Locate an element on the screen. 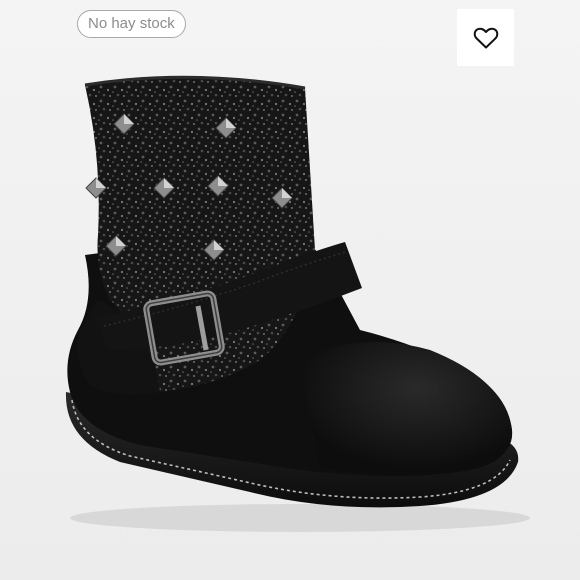  heart-outline-icon is located at coordinates (485, 37).